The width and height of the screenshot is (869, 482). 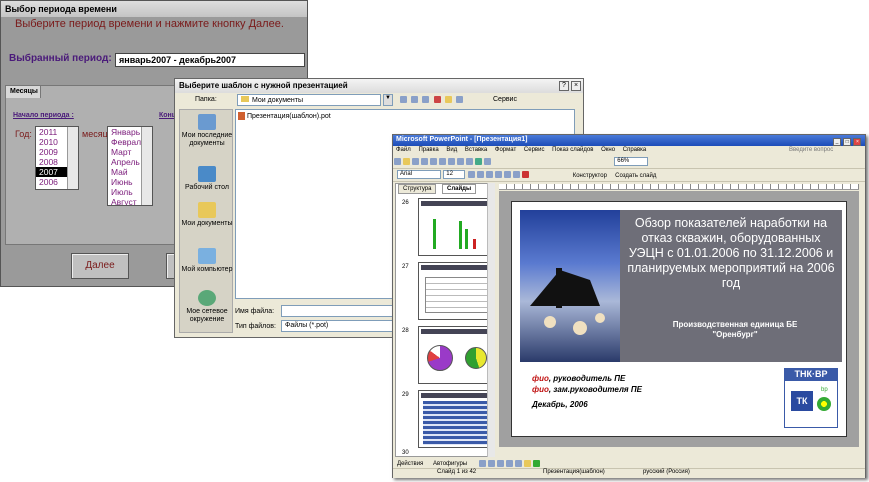 I want to click on selected-period-label: Выбранный период:, so click(x=60, y=58).